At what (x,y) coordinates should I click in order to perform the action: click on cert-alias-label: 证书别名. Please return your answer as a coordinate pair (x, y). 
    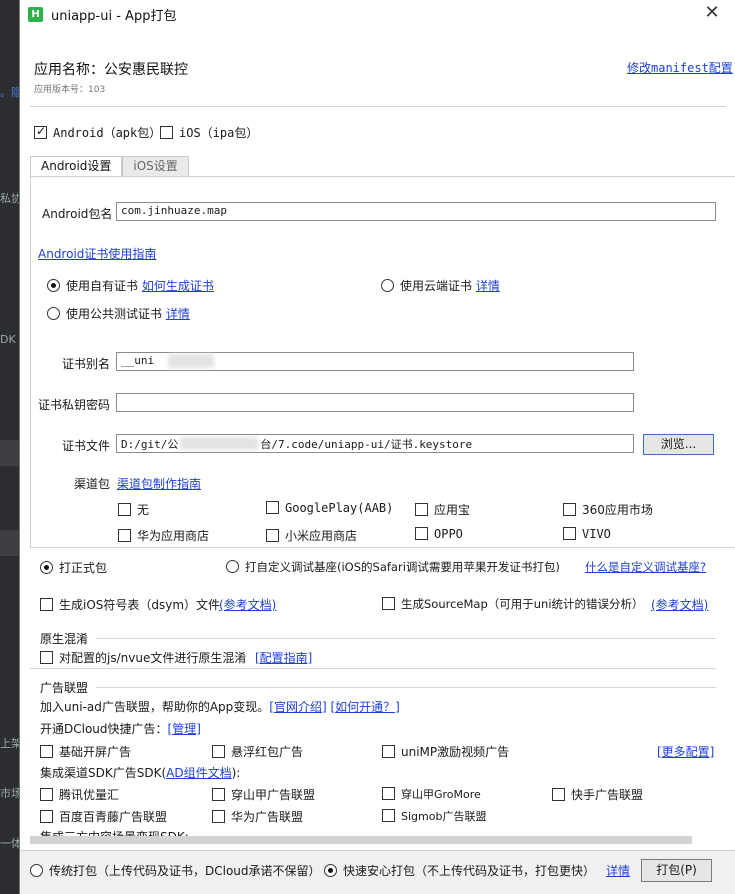
    Looking at the image, I should click on (85, 364).